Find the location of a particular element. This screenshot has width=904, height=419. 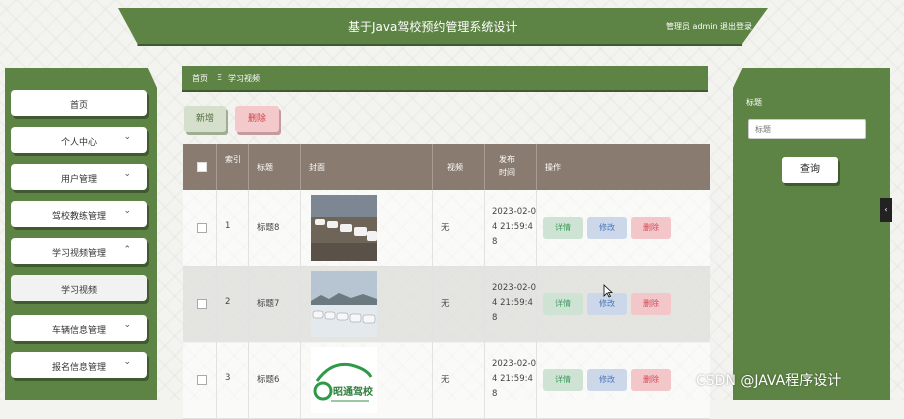

row-title: 标题8 is located at coordinates (268, 228).